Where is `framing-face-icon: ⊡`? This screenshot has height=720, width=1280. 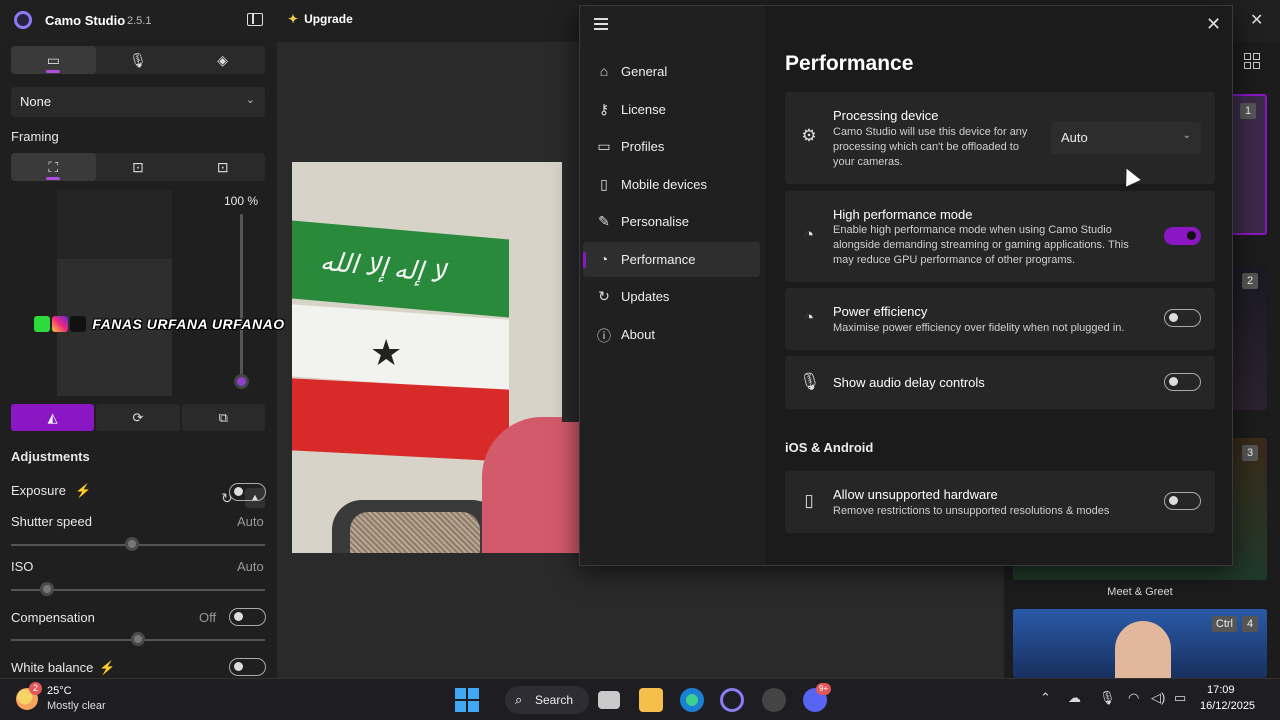 framing-face-icon: ⊡ is located at coordinates (138, 167).